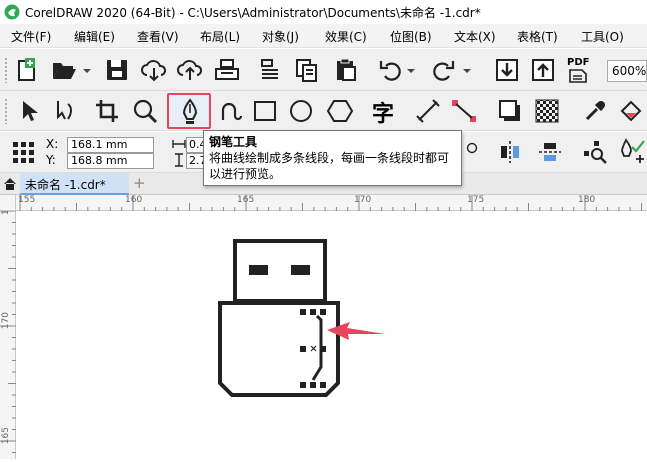 This screenshot has width=647, height=462. What do you see at coordinates (550, 152) in the screenshot?
I see `mirror-vertical-icon` at bounding box center [550, 152].